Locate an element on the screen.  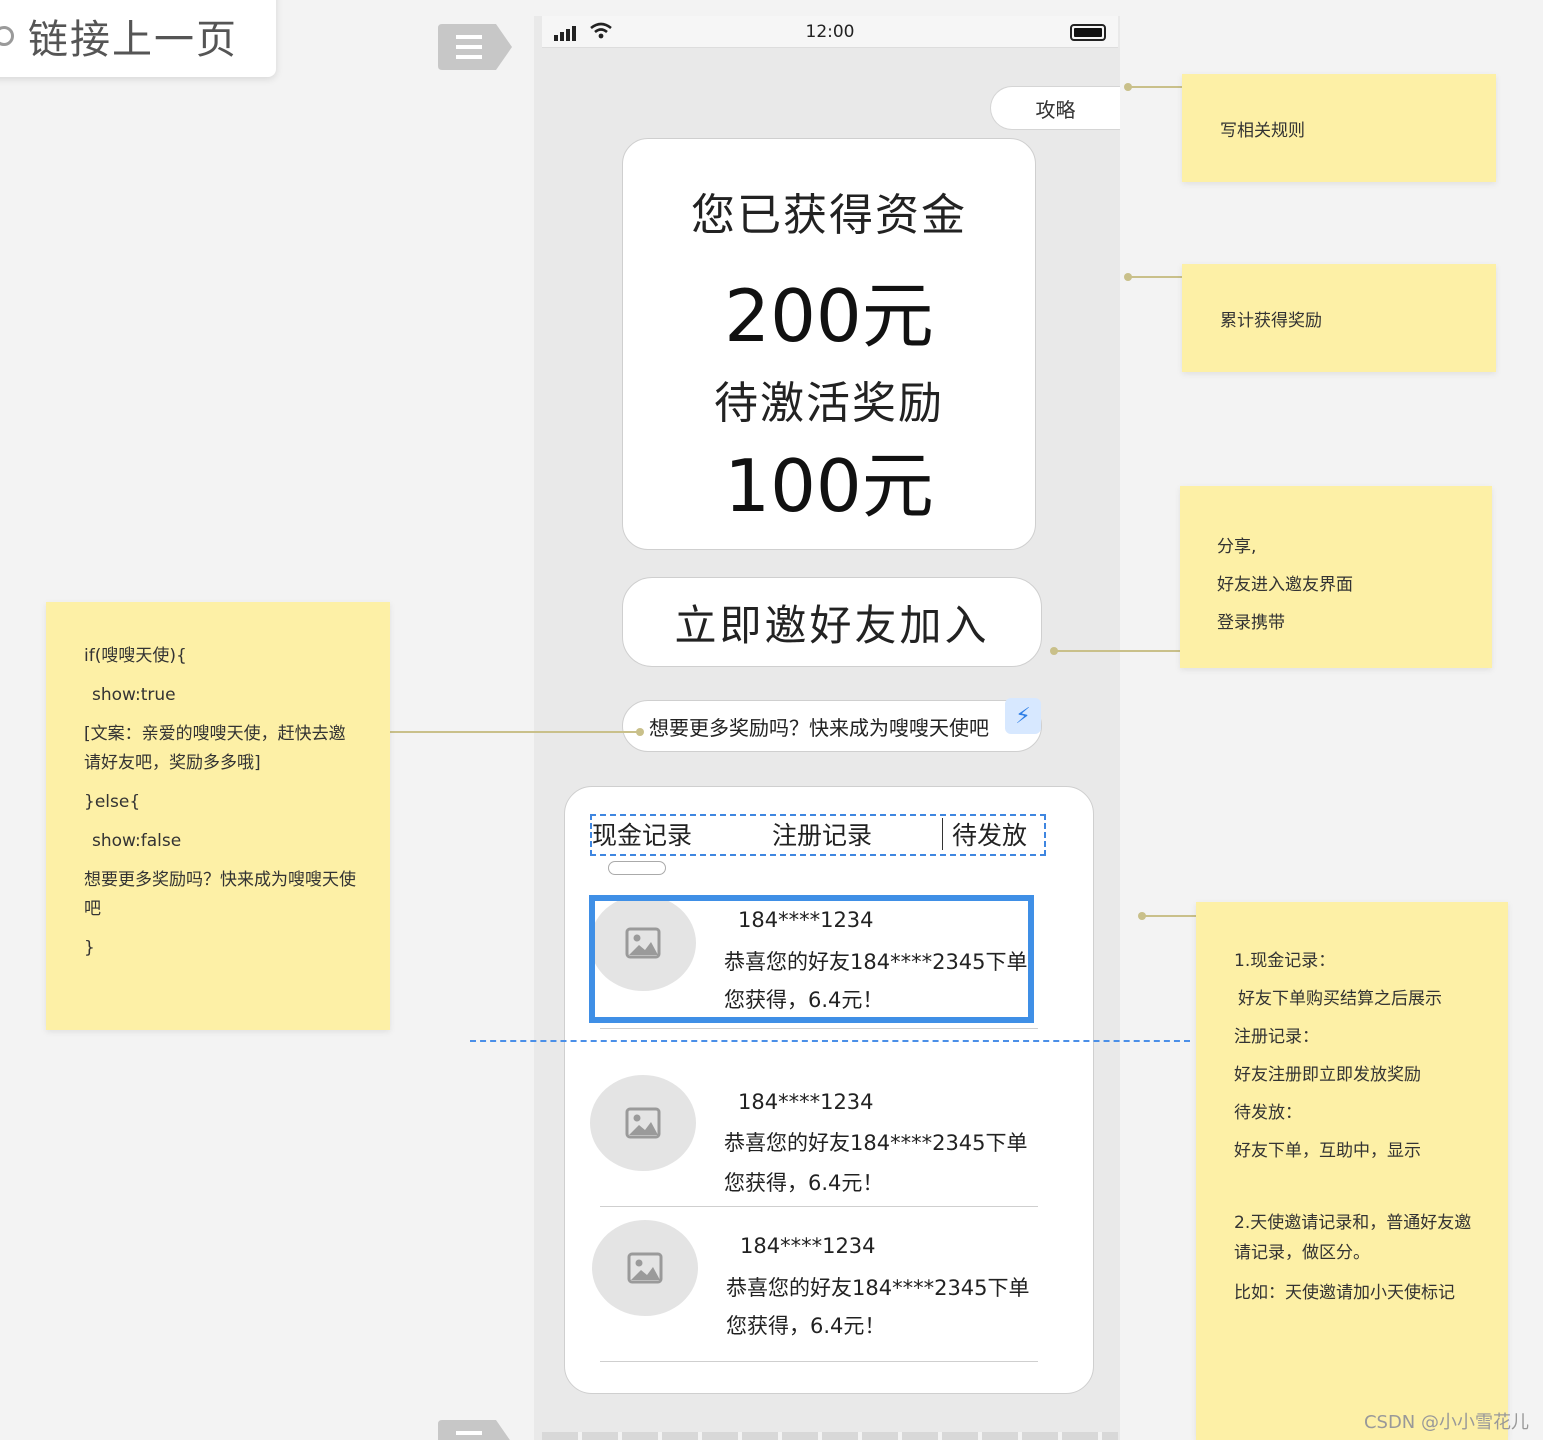
note-line: 注册记录： is located at coordinates (1276, 1037).